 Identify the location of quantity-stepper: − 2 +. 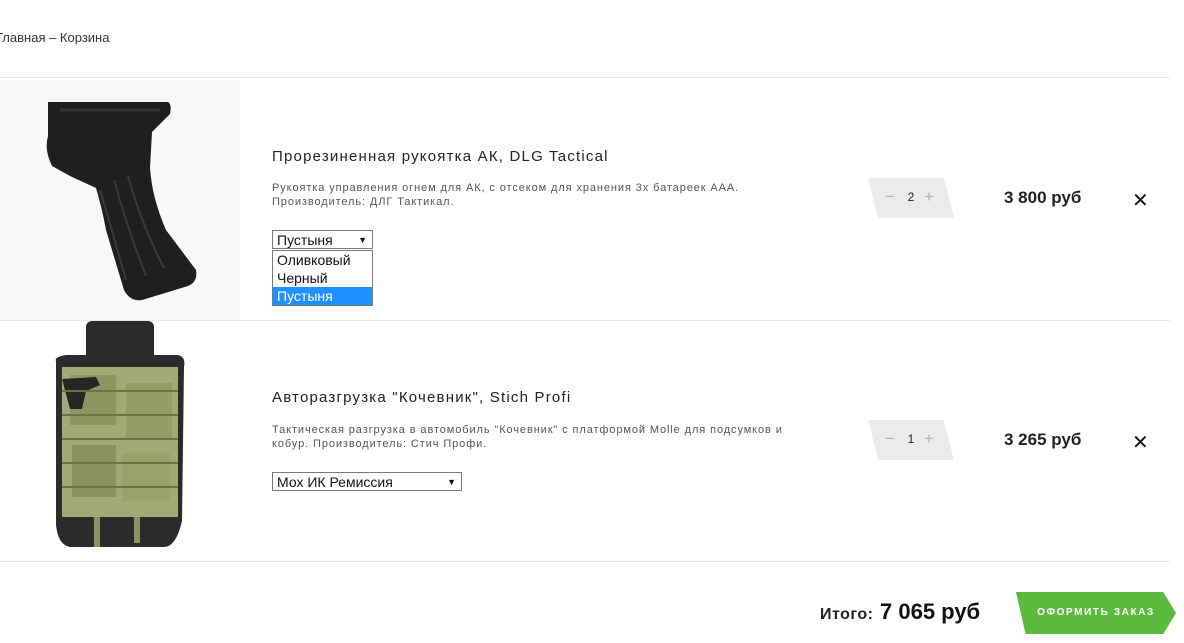
(911, 198).